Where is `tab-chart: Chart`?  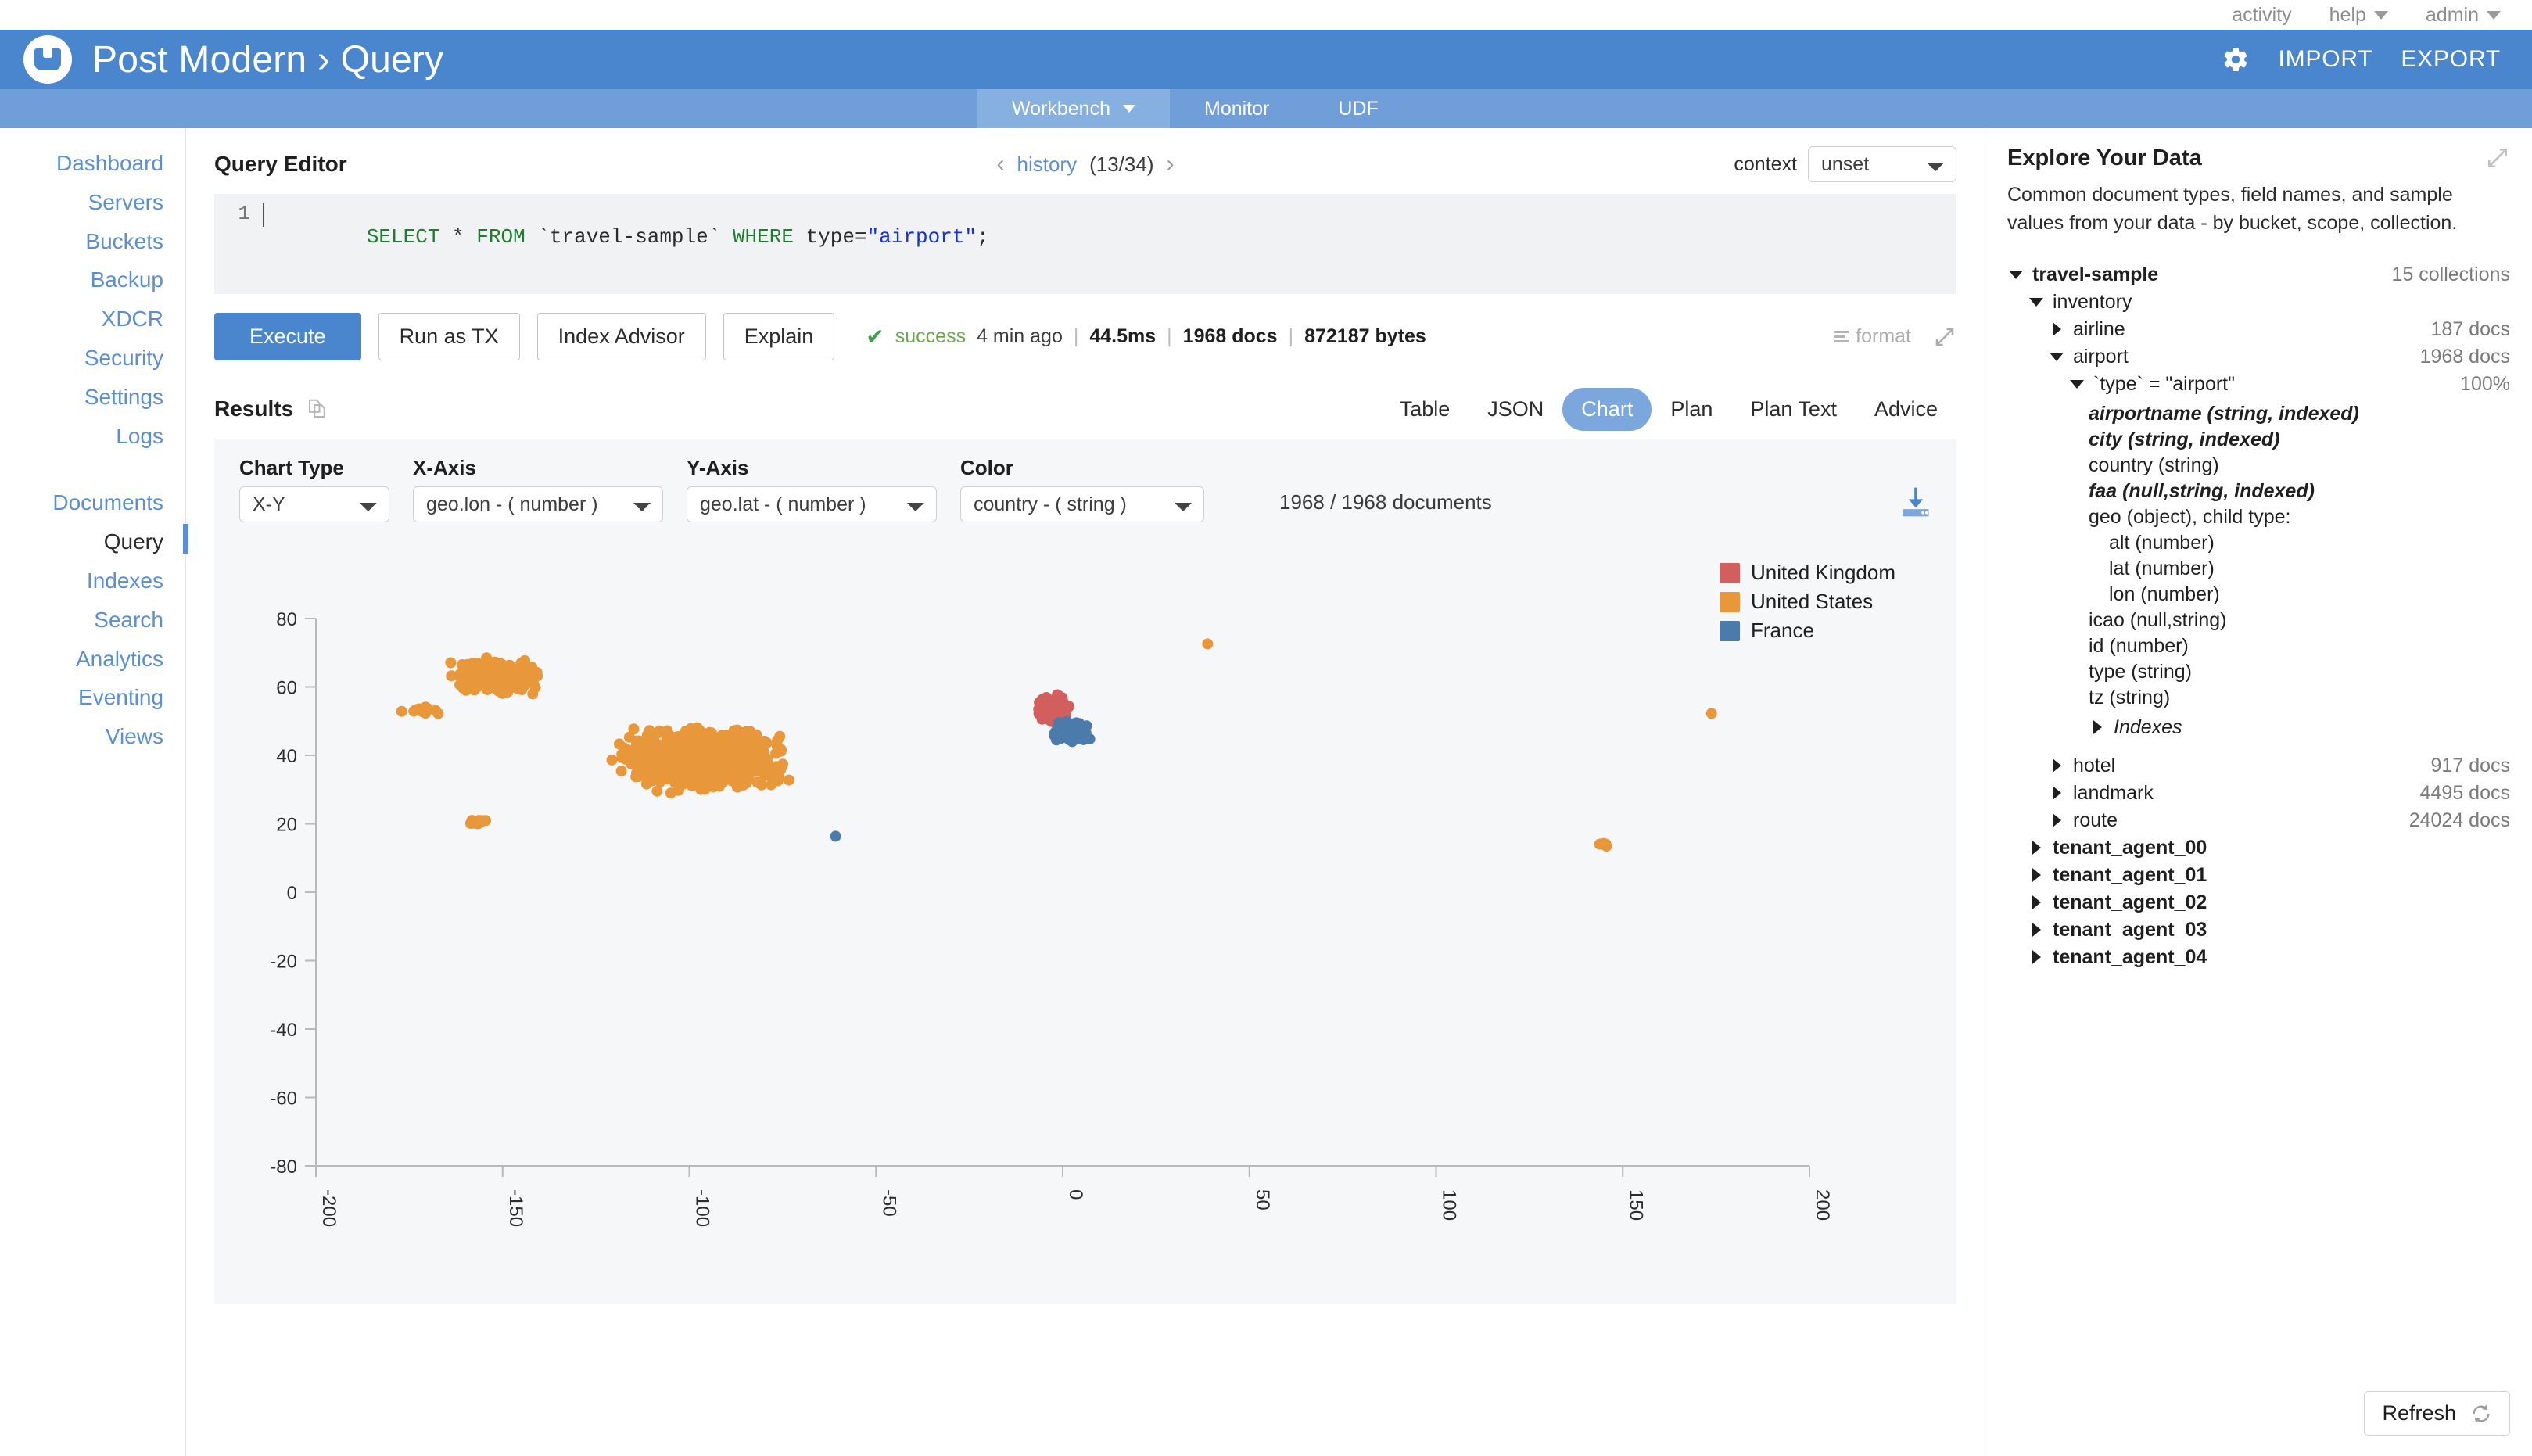
tab-chart: Chart is located at coordinates (1607, 409).